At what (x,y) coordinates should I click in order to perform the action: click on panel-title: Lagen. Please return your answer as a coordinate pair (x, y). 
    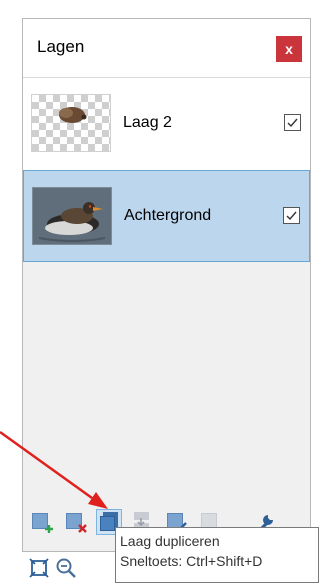
    Looking at the image, I should click on (61, 46).